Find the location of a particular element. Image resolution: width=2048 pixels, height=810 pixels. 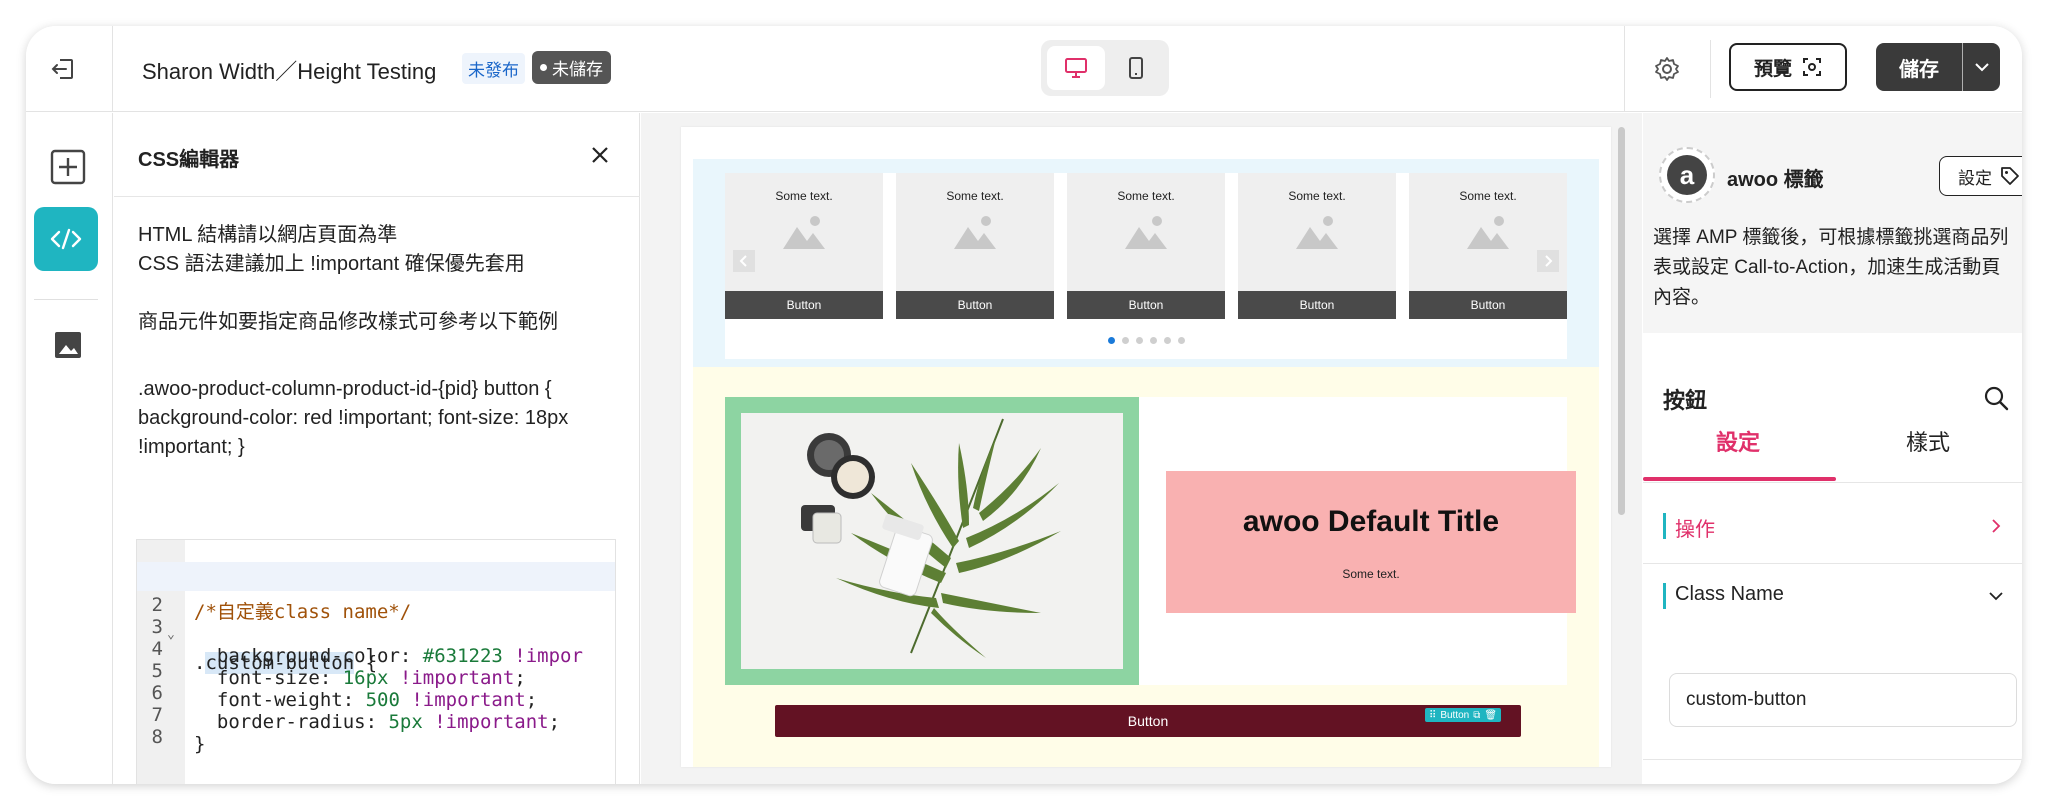

close-icon is located at coordinates (600, 155).